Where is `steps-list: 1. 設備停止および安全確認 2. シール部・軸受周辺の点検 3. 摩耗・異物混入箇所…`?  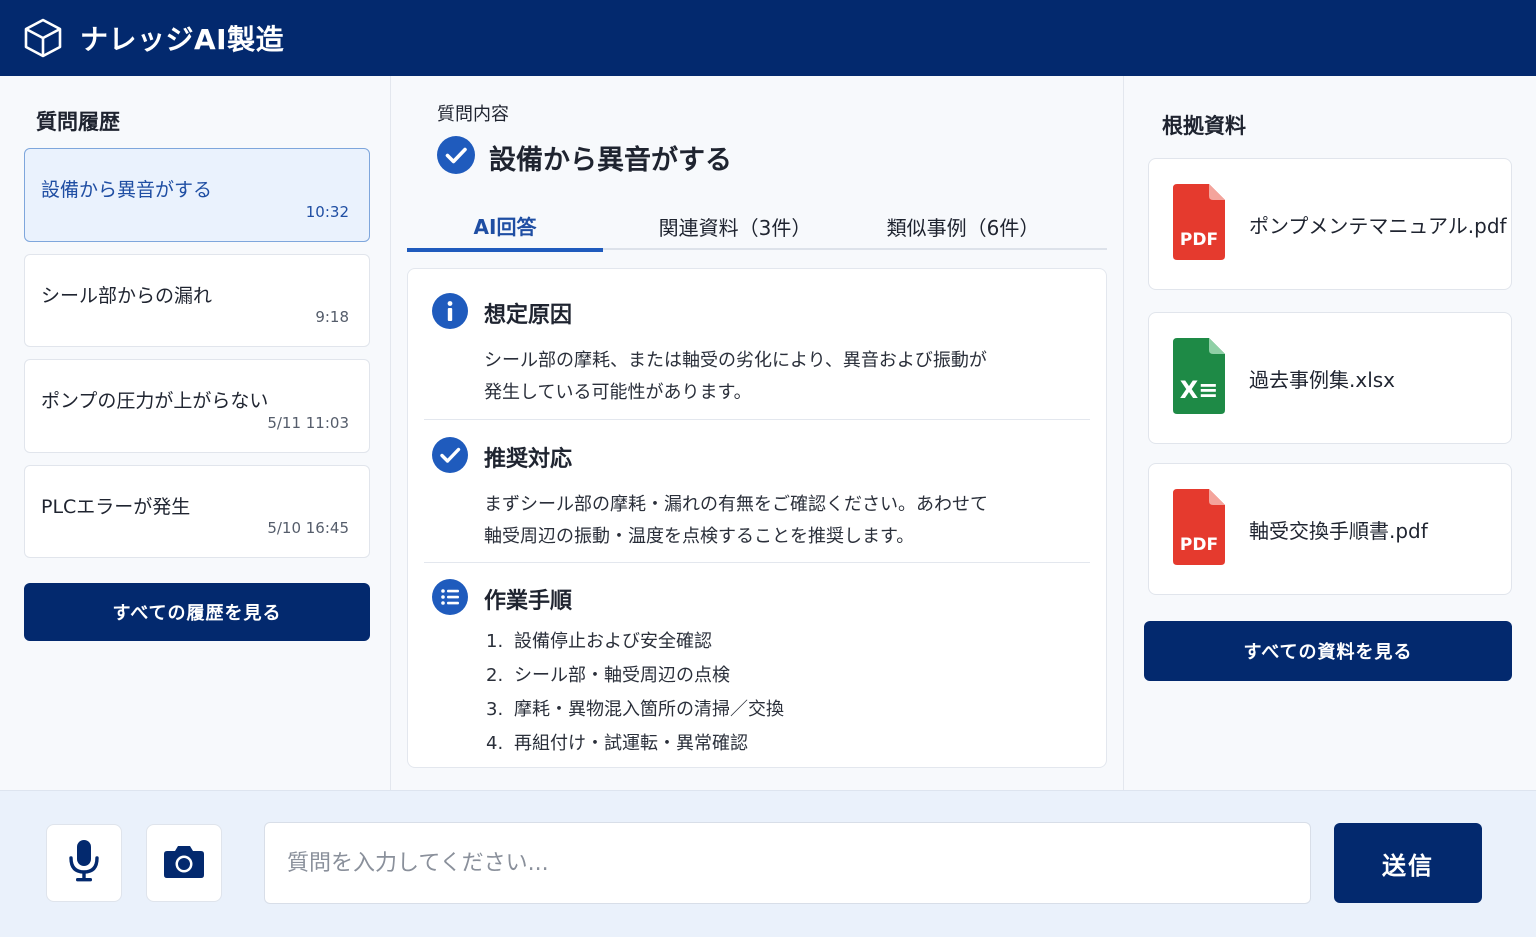 steps-list: 1. 設備停止および安全確認 2. シール部・軸受周辺の点検 3. 摩耗・異物混入箇所… is located at coordinates (785, 693).